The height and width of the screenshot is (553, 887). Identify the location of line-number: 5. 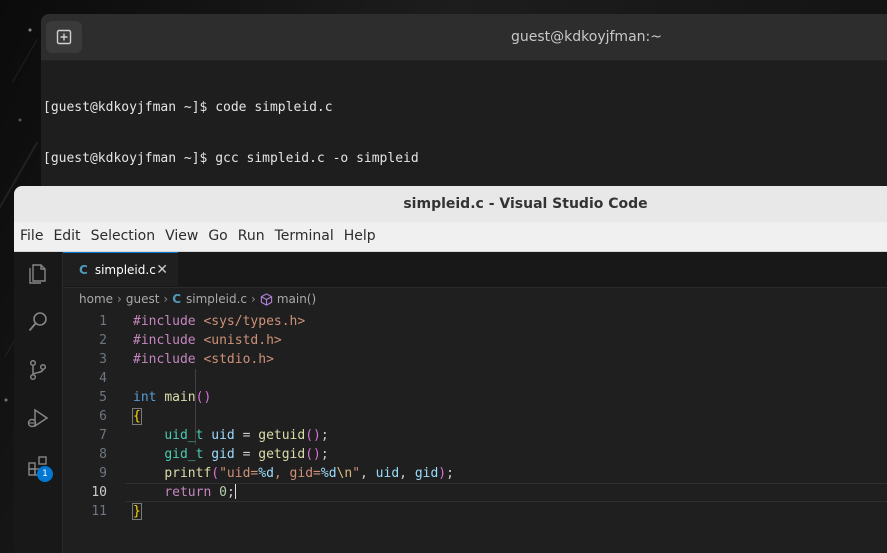
(103, 397).